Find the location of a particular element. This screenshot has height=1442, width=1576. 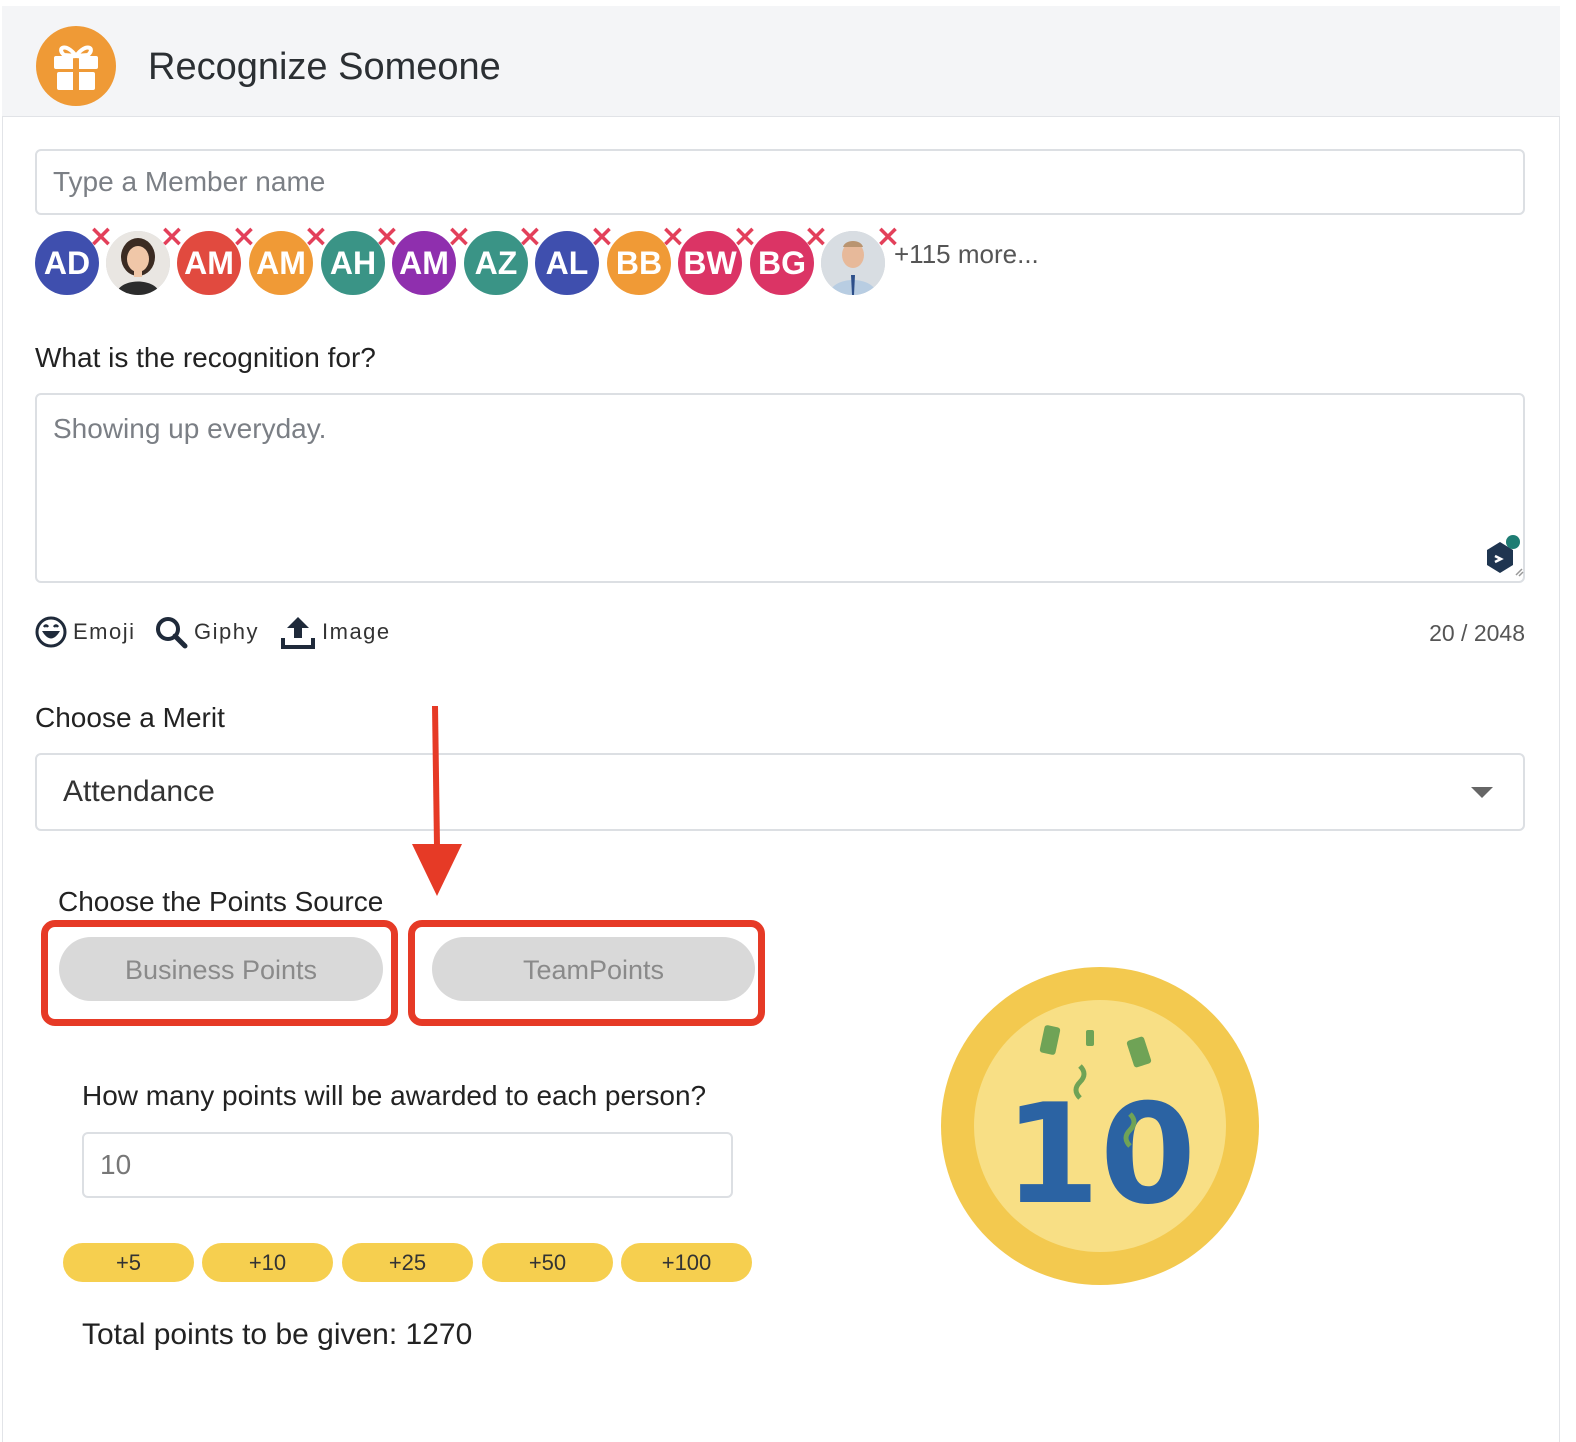

member-search-input is located at coordinates (780, 182).